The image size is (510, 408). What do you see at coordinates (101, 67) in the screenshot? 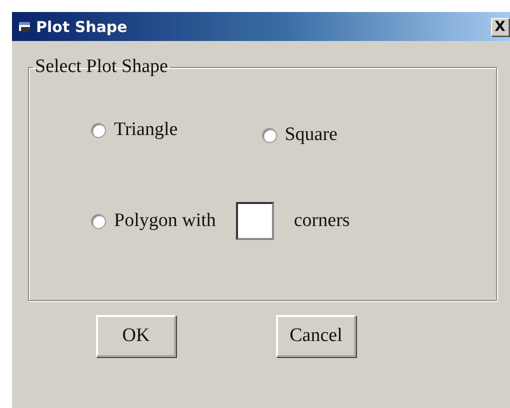
I see `group-label: Select Plot Shape` at bounding box center [101, 67].